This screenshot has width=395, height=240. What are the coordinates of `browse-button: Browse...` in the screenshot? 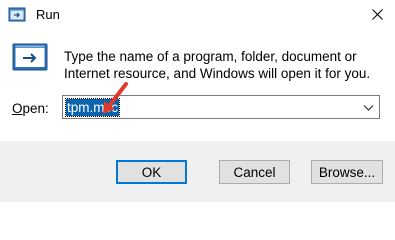 It's located at (347, 172).